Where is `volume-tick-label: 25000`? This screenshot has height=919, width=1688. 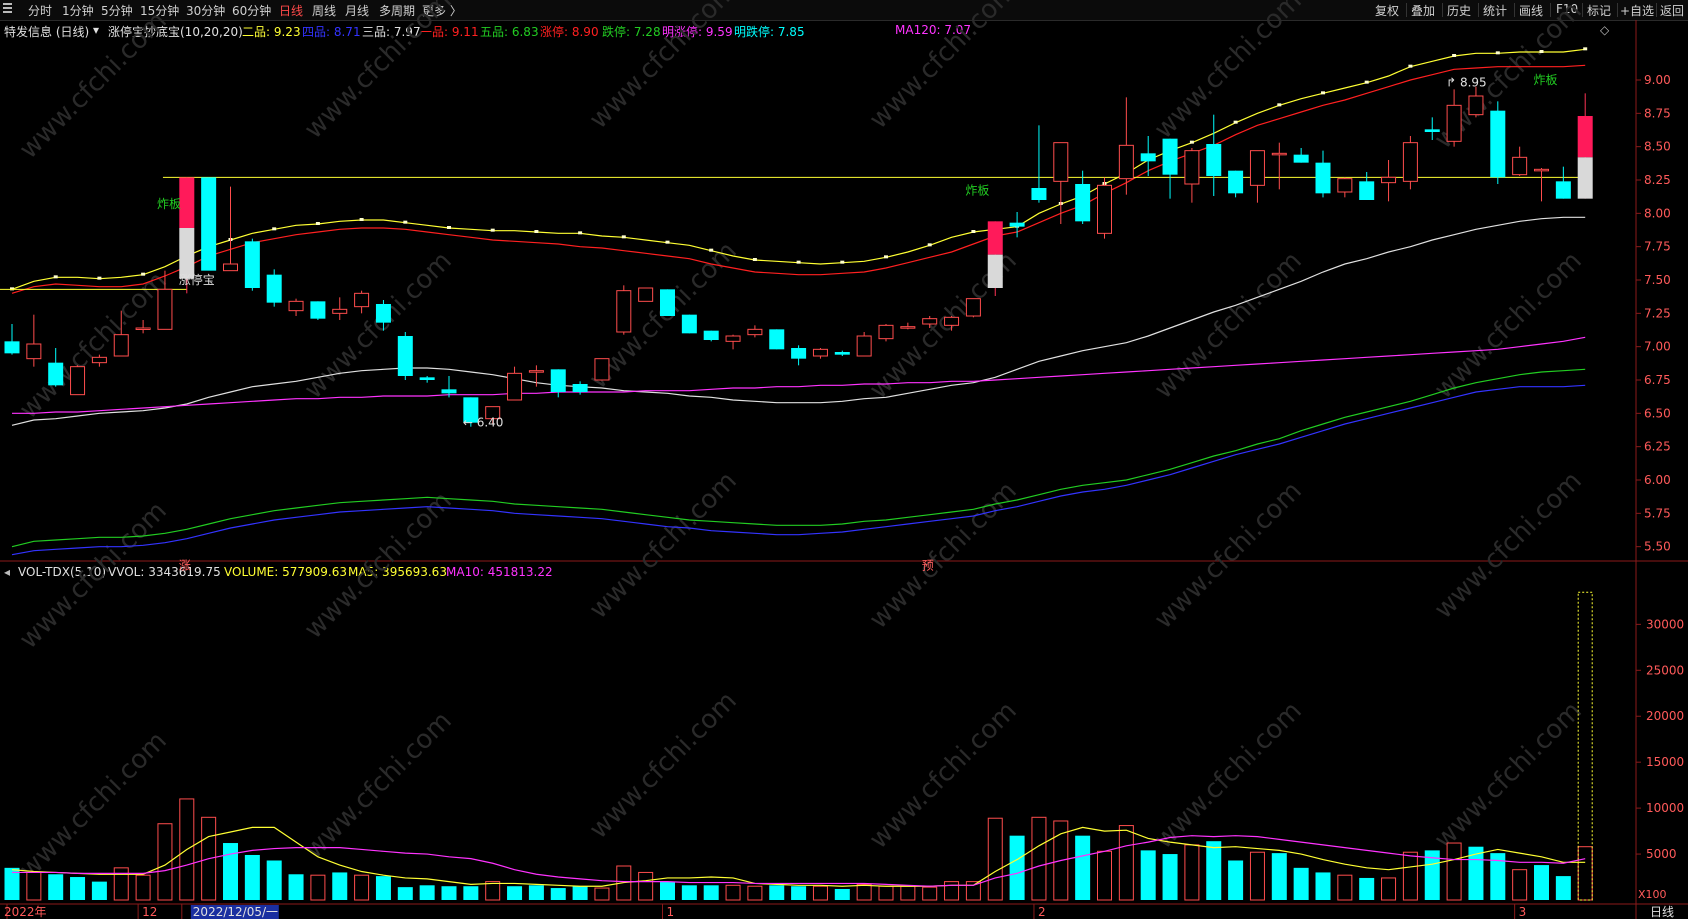
volume-tick-label: 25000 is located at coordinates (1665, 670).